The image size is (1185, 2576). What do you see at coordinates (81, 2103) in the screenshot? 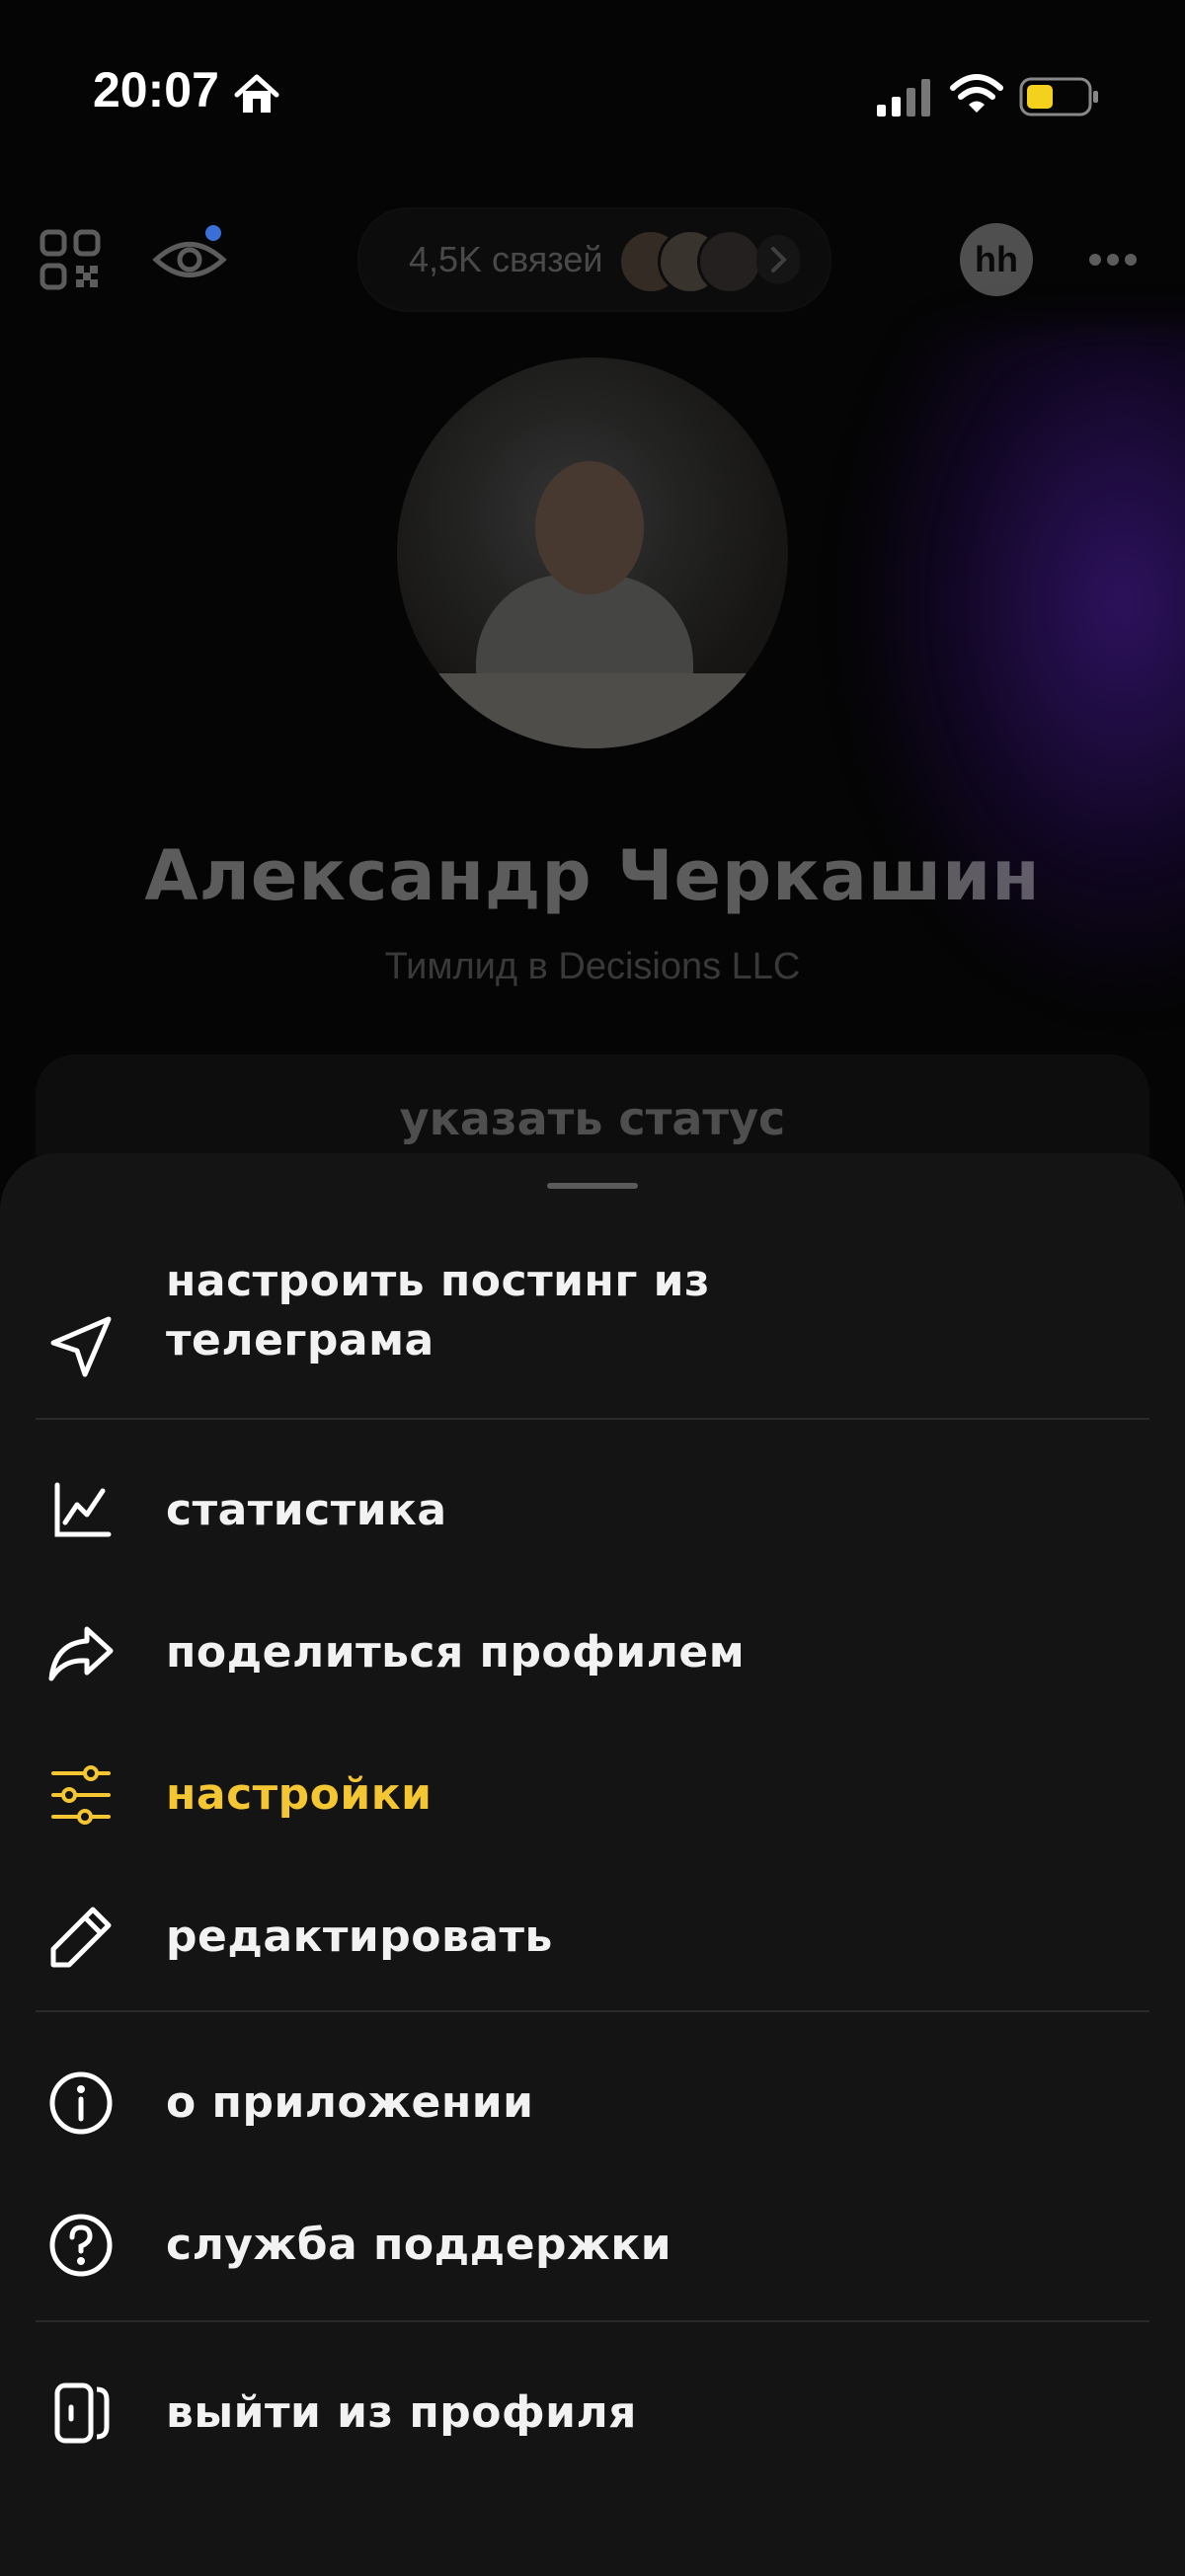
I see `info-icon` at bounding box center [81, 2103].